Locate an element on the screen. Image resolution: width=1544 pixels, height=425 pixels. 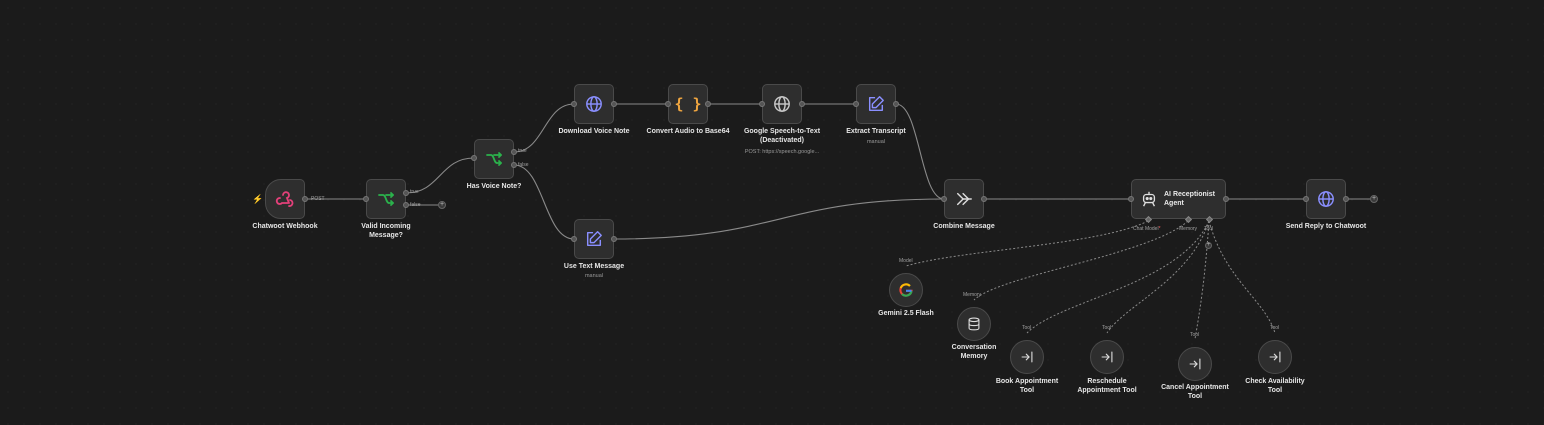
voice-false-port is located at coordinates (514, 165).